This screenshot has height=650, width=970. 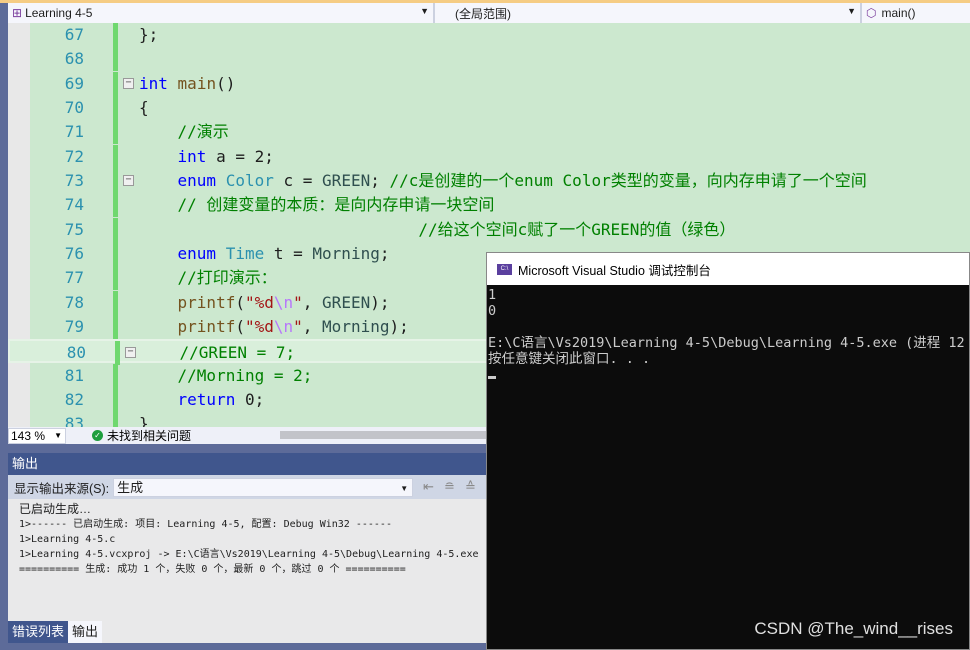 What do you see at coordinates (898, 13) in the screenshot?
I see `member-label: main()` at bounding box center [898, 13].